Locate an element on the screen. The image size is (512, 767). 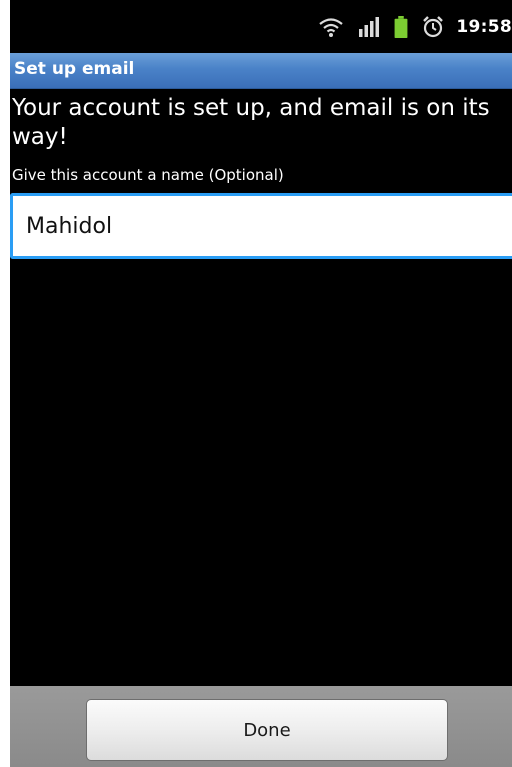
account-name-input is located at coordinates (261, 226).